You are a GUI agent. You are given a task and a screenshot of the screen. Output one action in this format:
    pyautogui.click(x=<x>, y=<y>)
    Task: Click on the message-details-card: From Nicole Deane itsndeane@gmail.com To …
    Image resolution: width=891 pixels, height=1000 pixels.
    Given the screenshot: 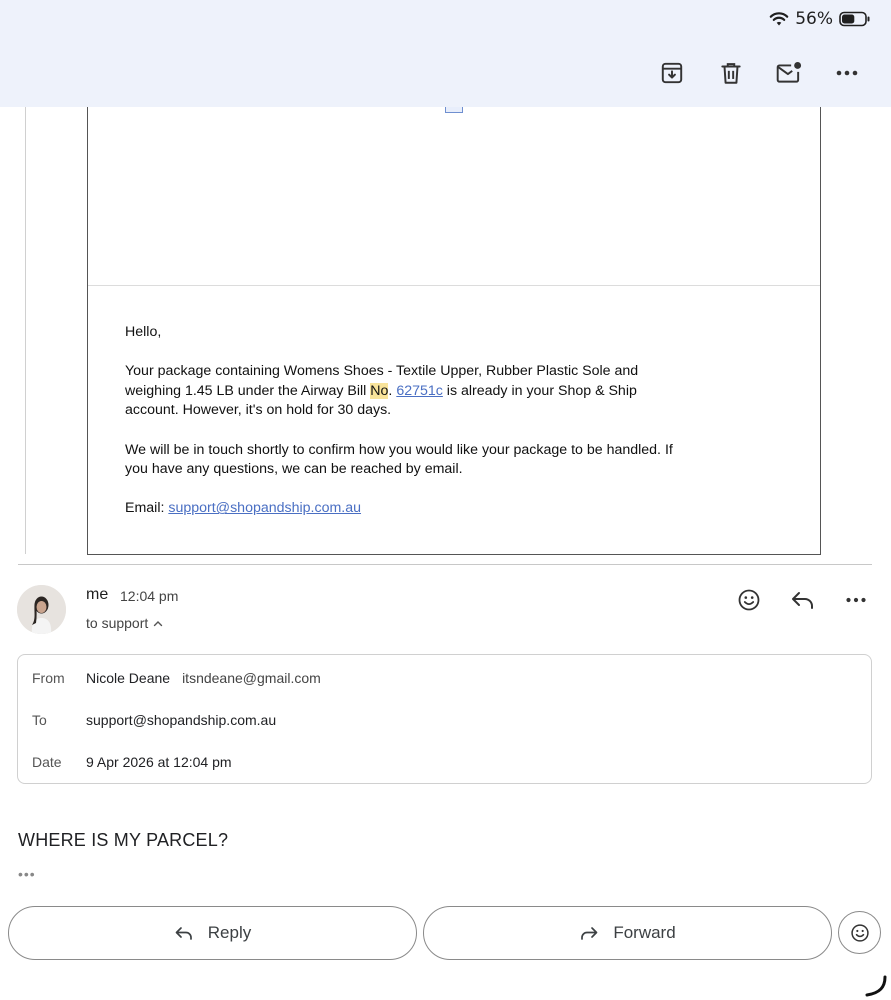 What is the action you would take?
    pyautogui.click(x=444, y=719)
    